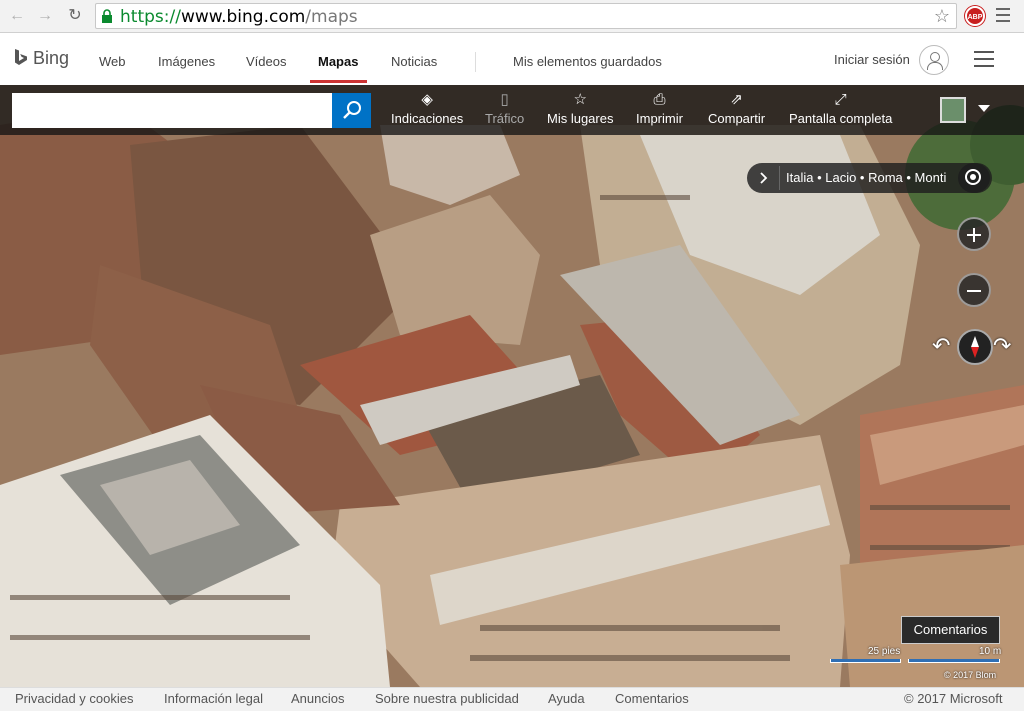 The height and width of the screenshot is (711, 1024). I want to click on footer-privacy-link: Privacidad y cookies, so click(74, 698).